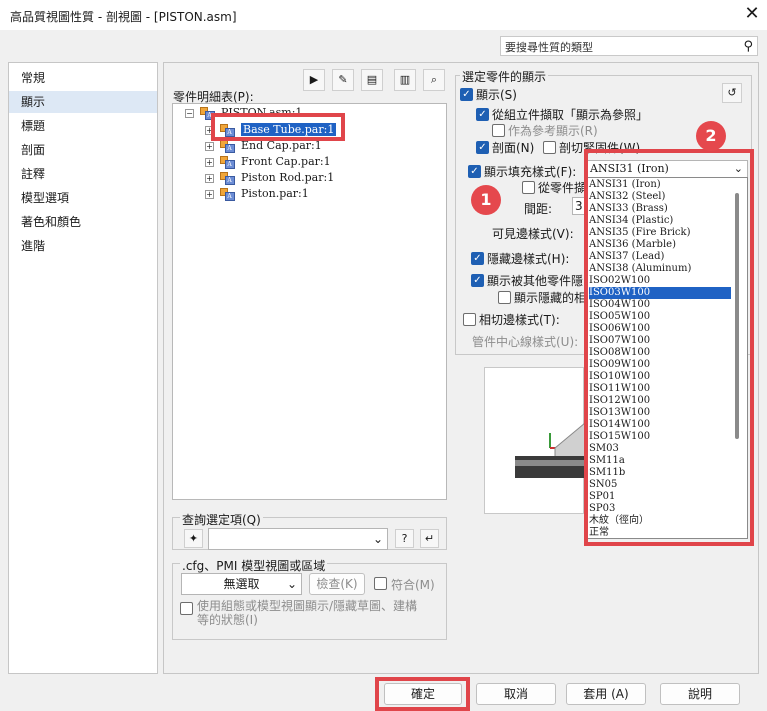  Describe the element at coordinates (275, 193) in the screenshot. I see `tree-part-label: Piston.par:1` at that location.